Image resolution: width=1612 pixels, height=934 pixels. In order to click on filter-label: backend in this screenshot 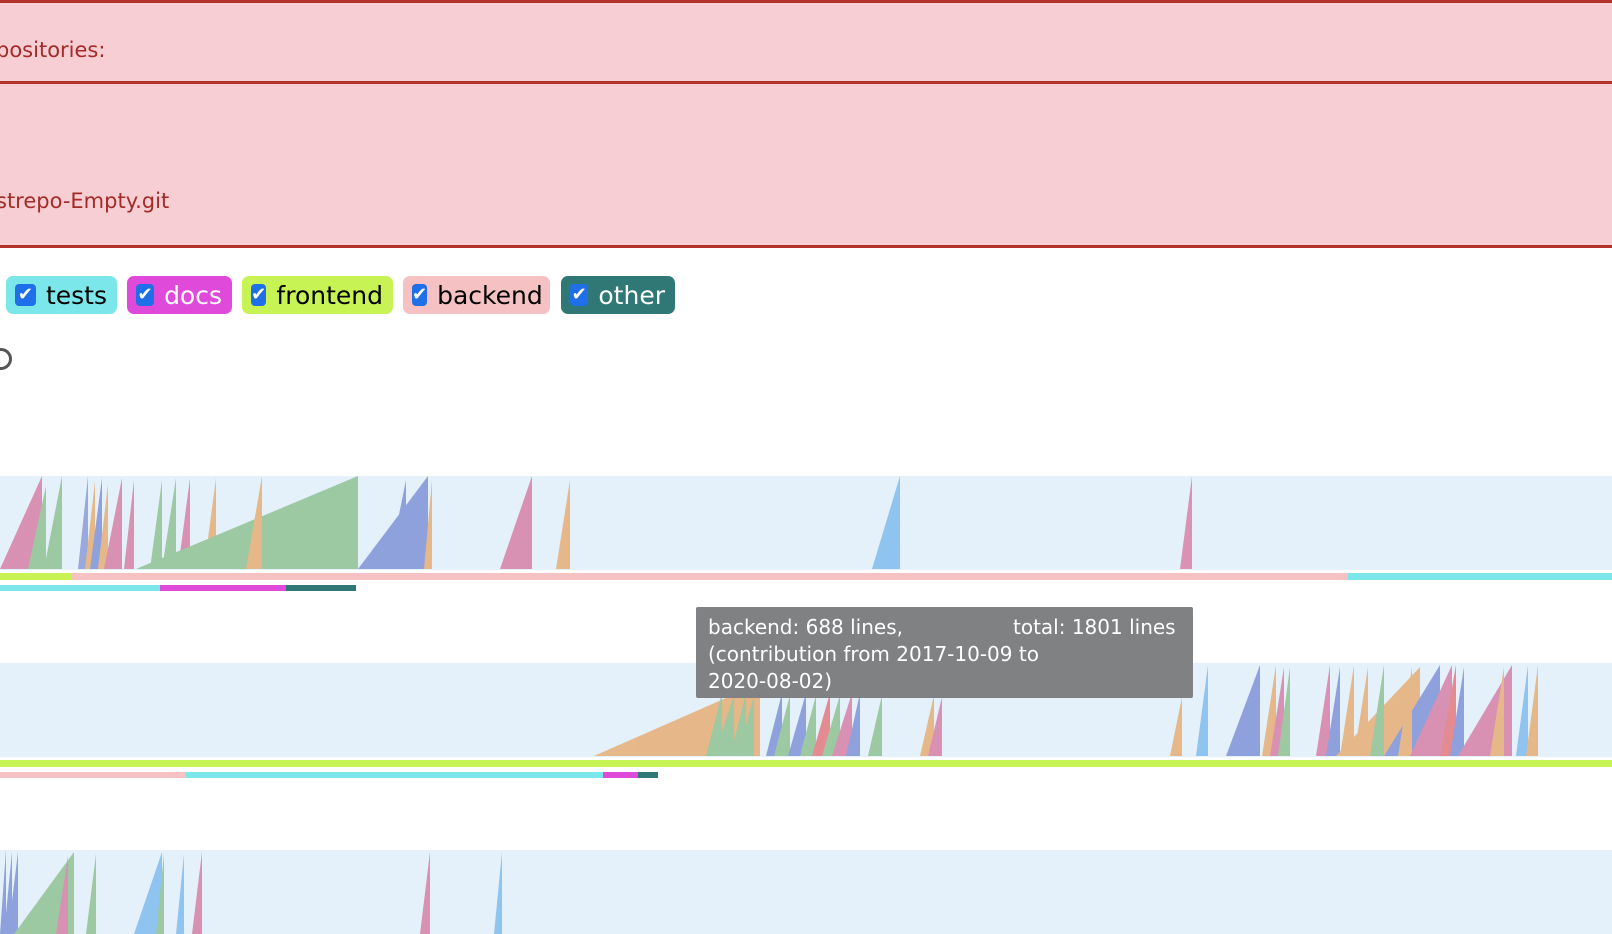, I will do `click(490, 295)`.